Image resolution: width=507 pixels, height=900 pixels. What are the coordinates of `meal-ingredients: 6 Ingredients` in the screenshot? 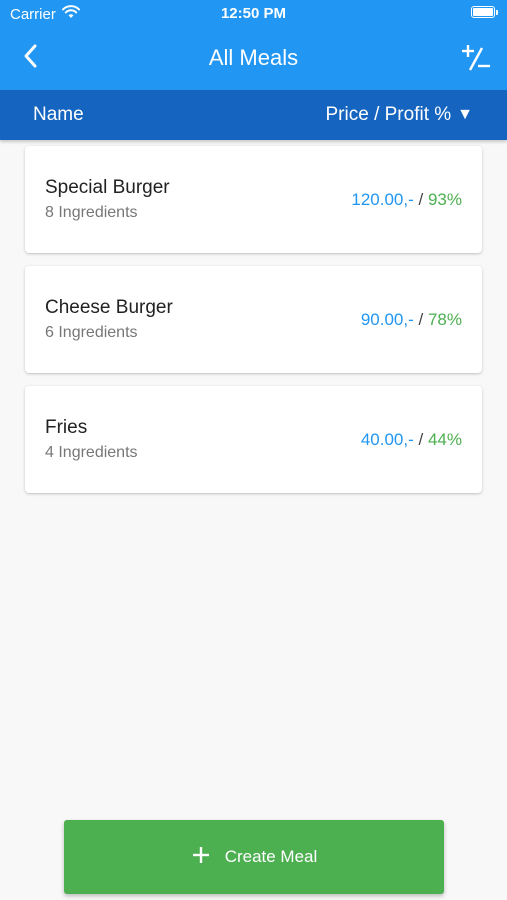 It's located at (91, 332).